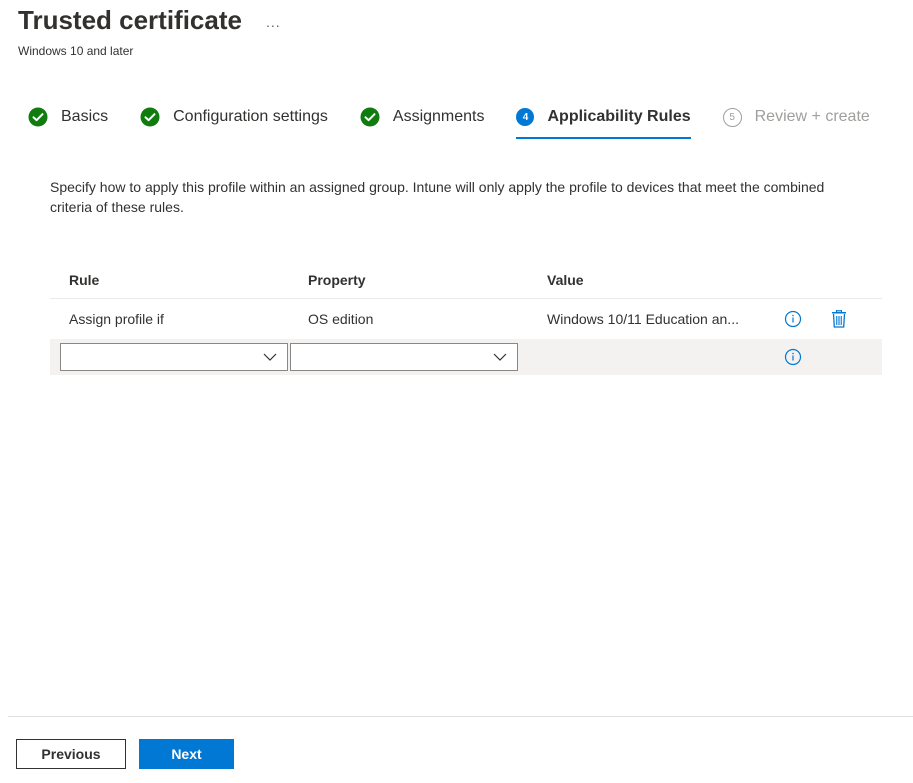 The width and height of the screenshot is (913, 783). I want to click on step-label: Review + create, so click(812, 116).